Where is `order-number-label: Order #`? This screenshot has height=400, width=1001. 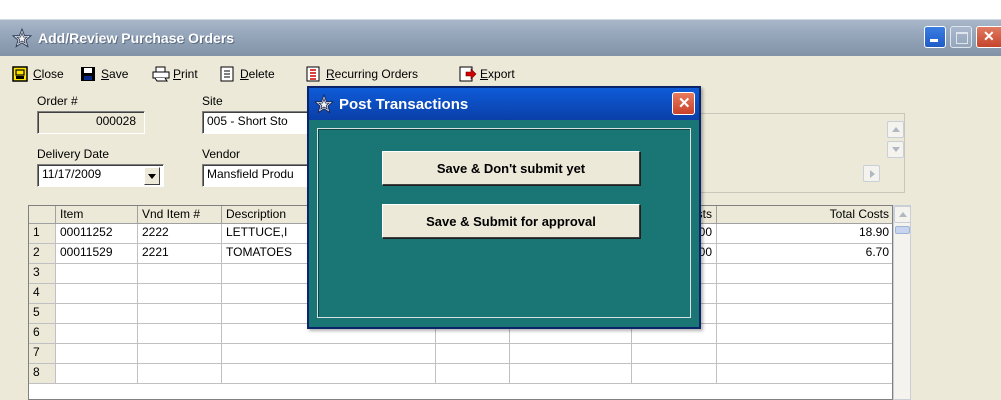 order-number-label: Order # is located at coordinates (57, 101).